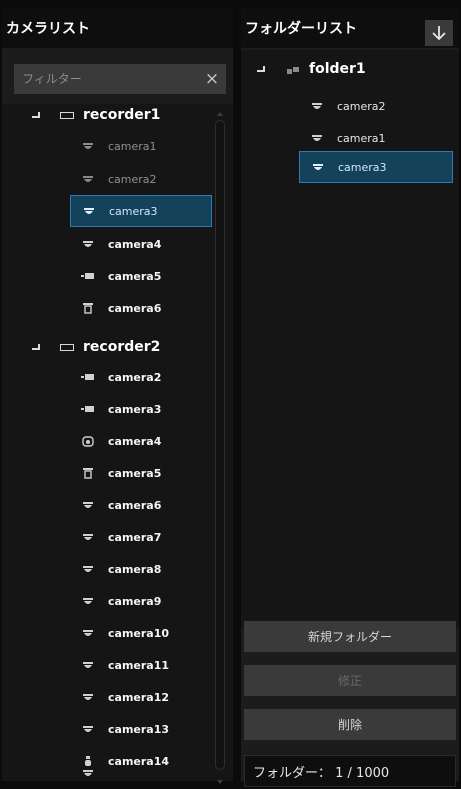 The image size is (461, 789). Describe the element at coordinates (220, 445) in the screenshot. I see `camera-list-scrollbar` at that location.